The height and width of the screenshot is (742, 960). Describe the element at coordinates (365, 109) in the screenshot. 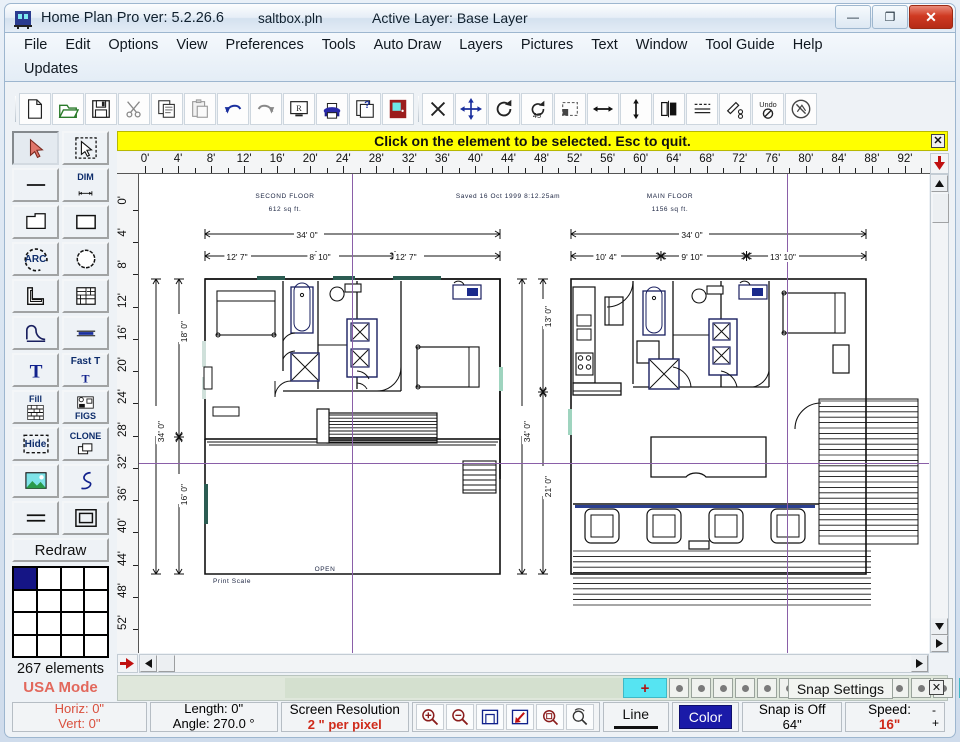

I see `toolbar-help-question-button: ?` at that location.